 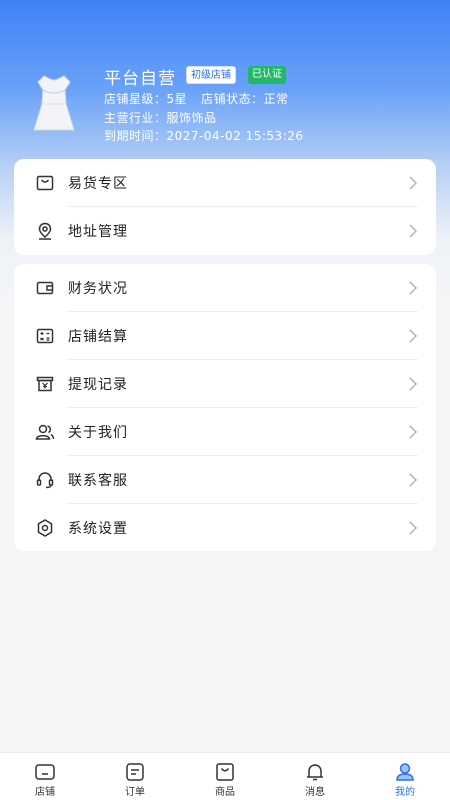 I want to click on menu-label: 易货专区, so click(x=98, y=184).